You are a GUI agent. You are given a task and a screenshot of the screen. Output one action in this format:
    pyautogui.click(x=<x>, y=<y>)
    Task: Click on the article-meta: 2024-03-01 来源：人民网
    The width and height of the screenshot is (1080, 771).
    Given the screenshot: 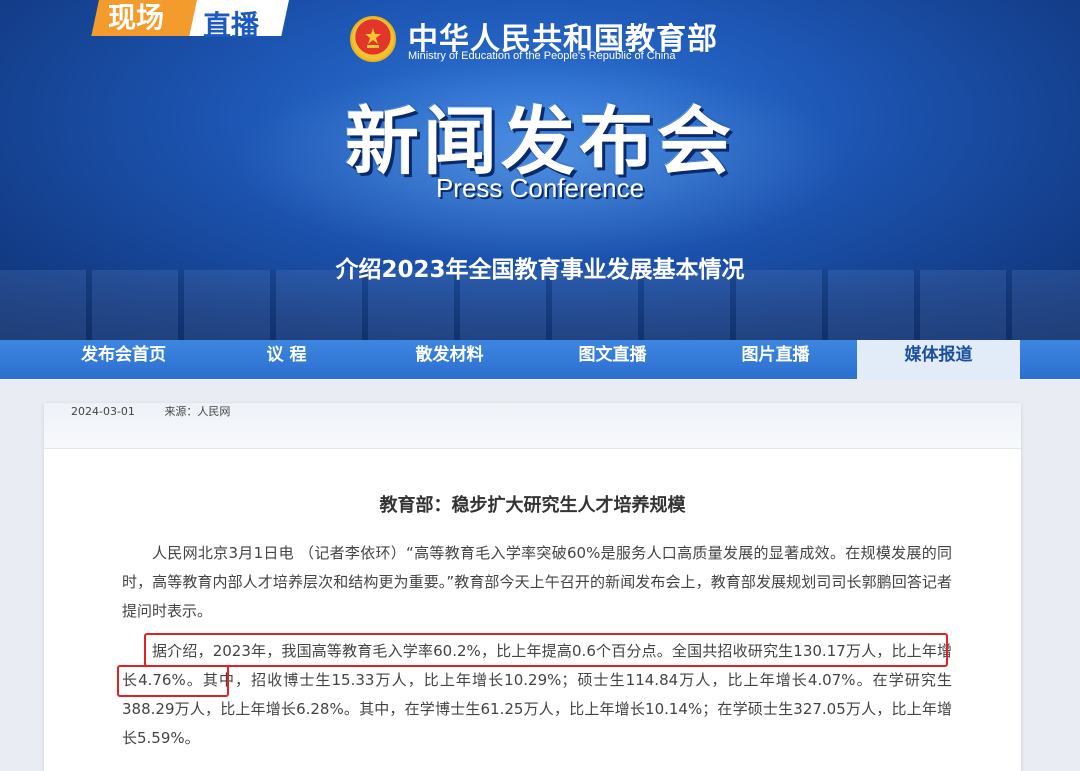 What is the action you would take?
    pyautogui.click(x=532, y=426)
    